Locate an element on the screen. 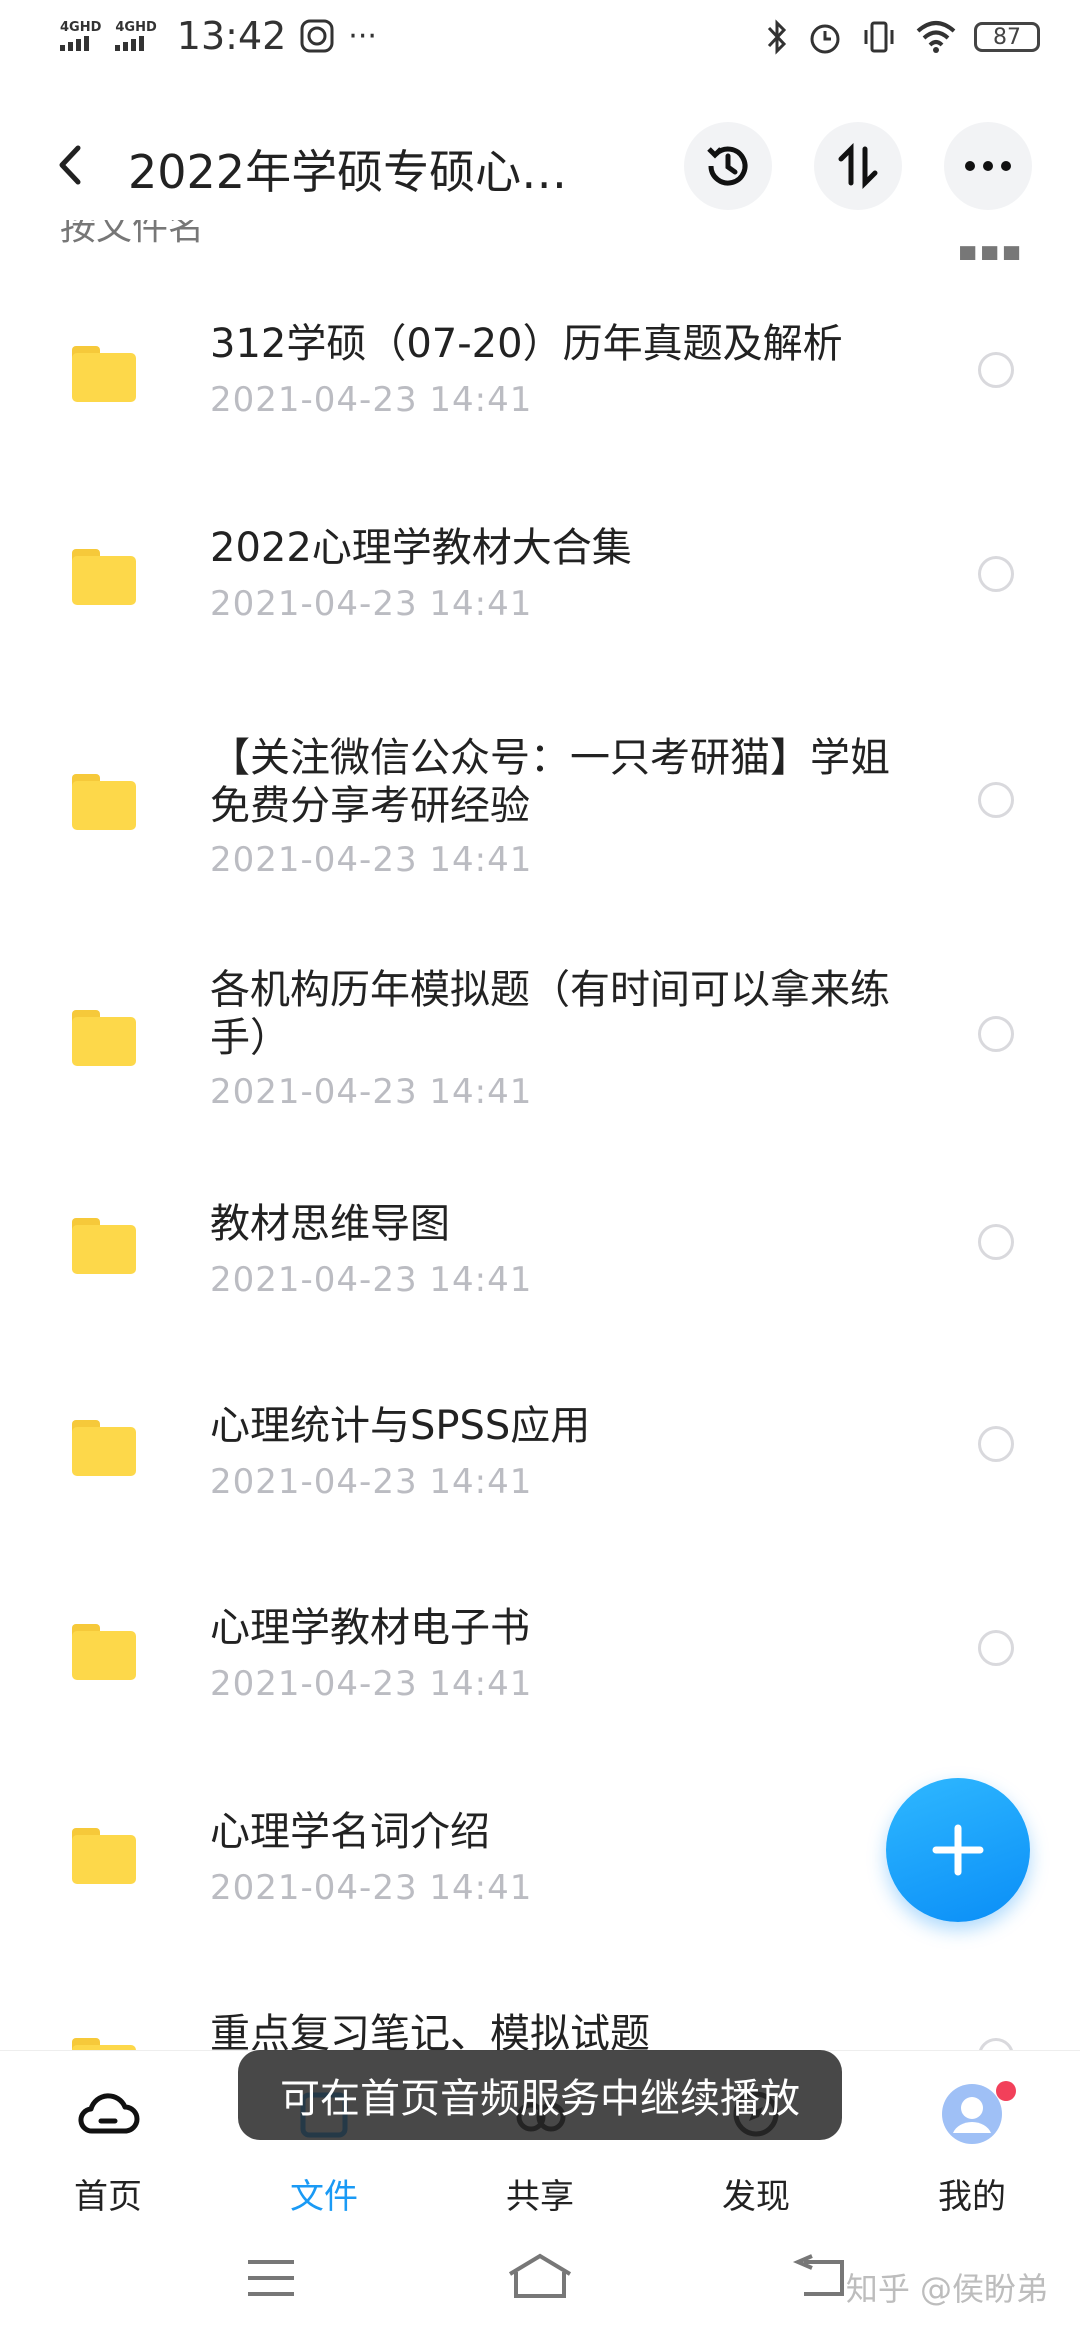  more-dots-icon is located at coordinates (988, 166).